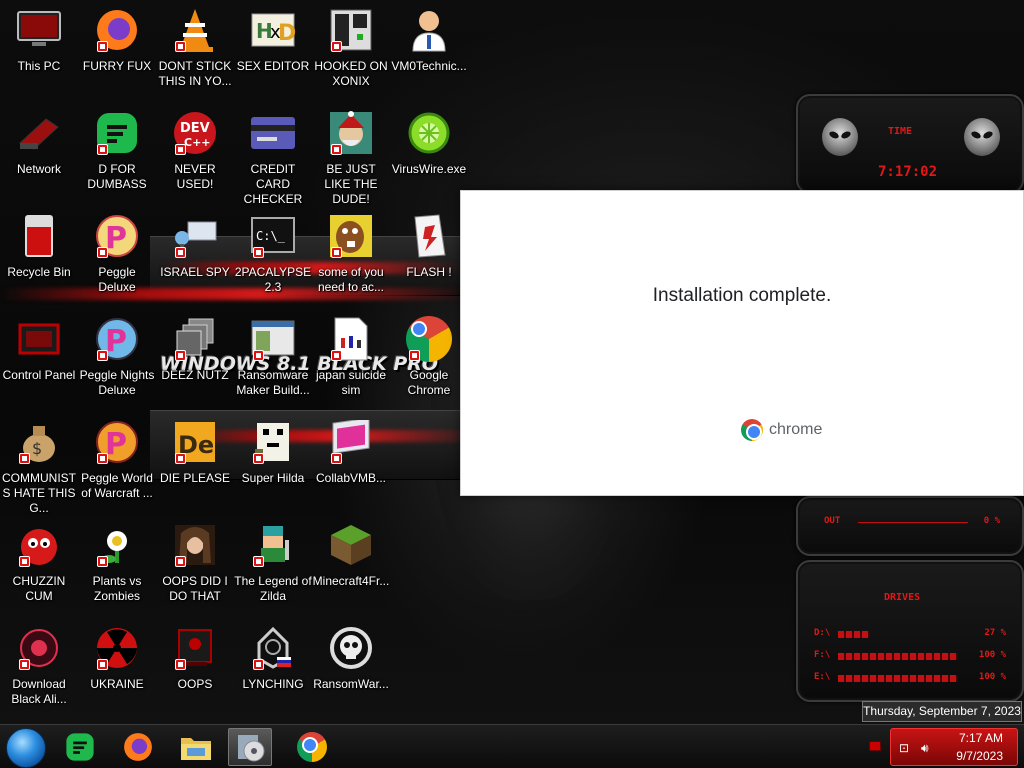  I want to click on desktop-icon-oops: OOPS, so click(195, 658).